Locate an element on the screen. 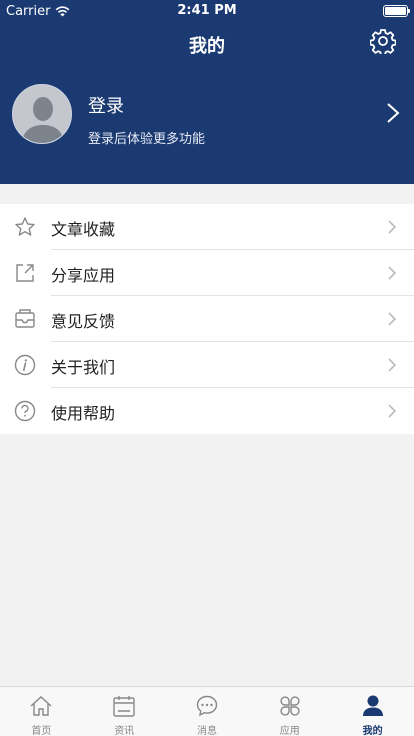 This screenshot has height=736, width=414. login-profile-row: 登录 登录后体验更多功能 is located at coordinates (207, 115).